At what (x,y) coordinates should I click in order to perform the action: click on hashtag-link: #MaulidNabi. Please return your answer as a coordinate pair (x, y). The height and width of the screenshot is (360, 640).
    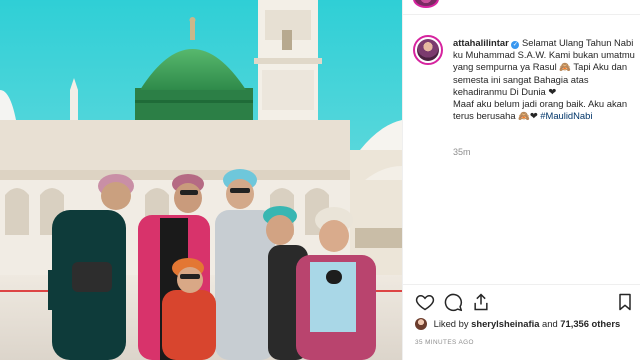
    Looking at the image, I should click on (566, 115).